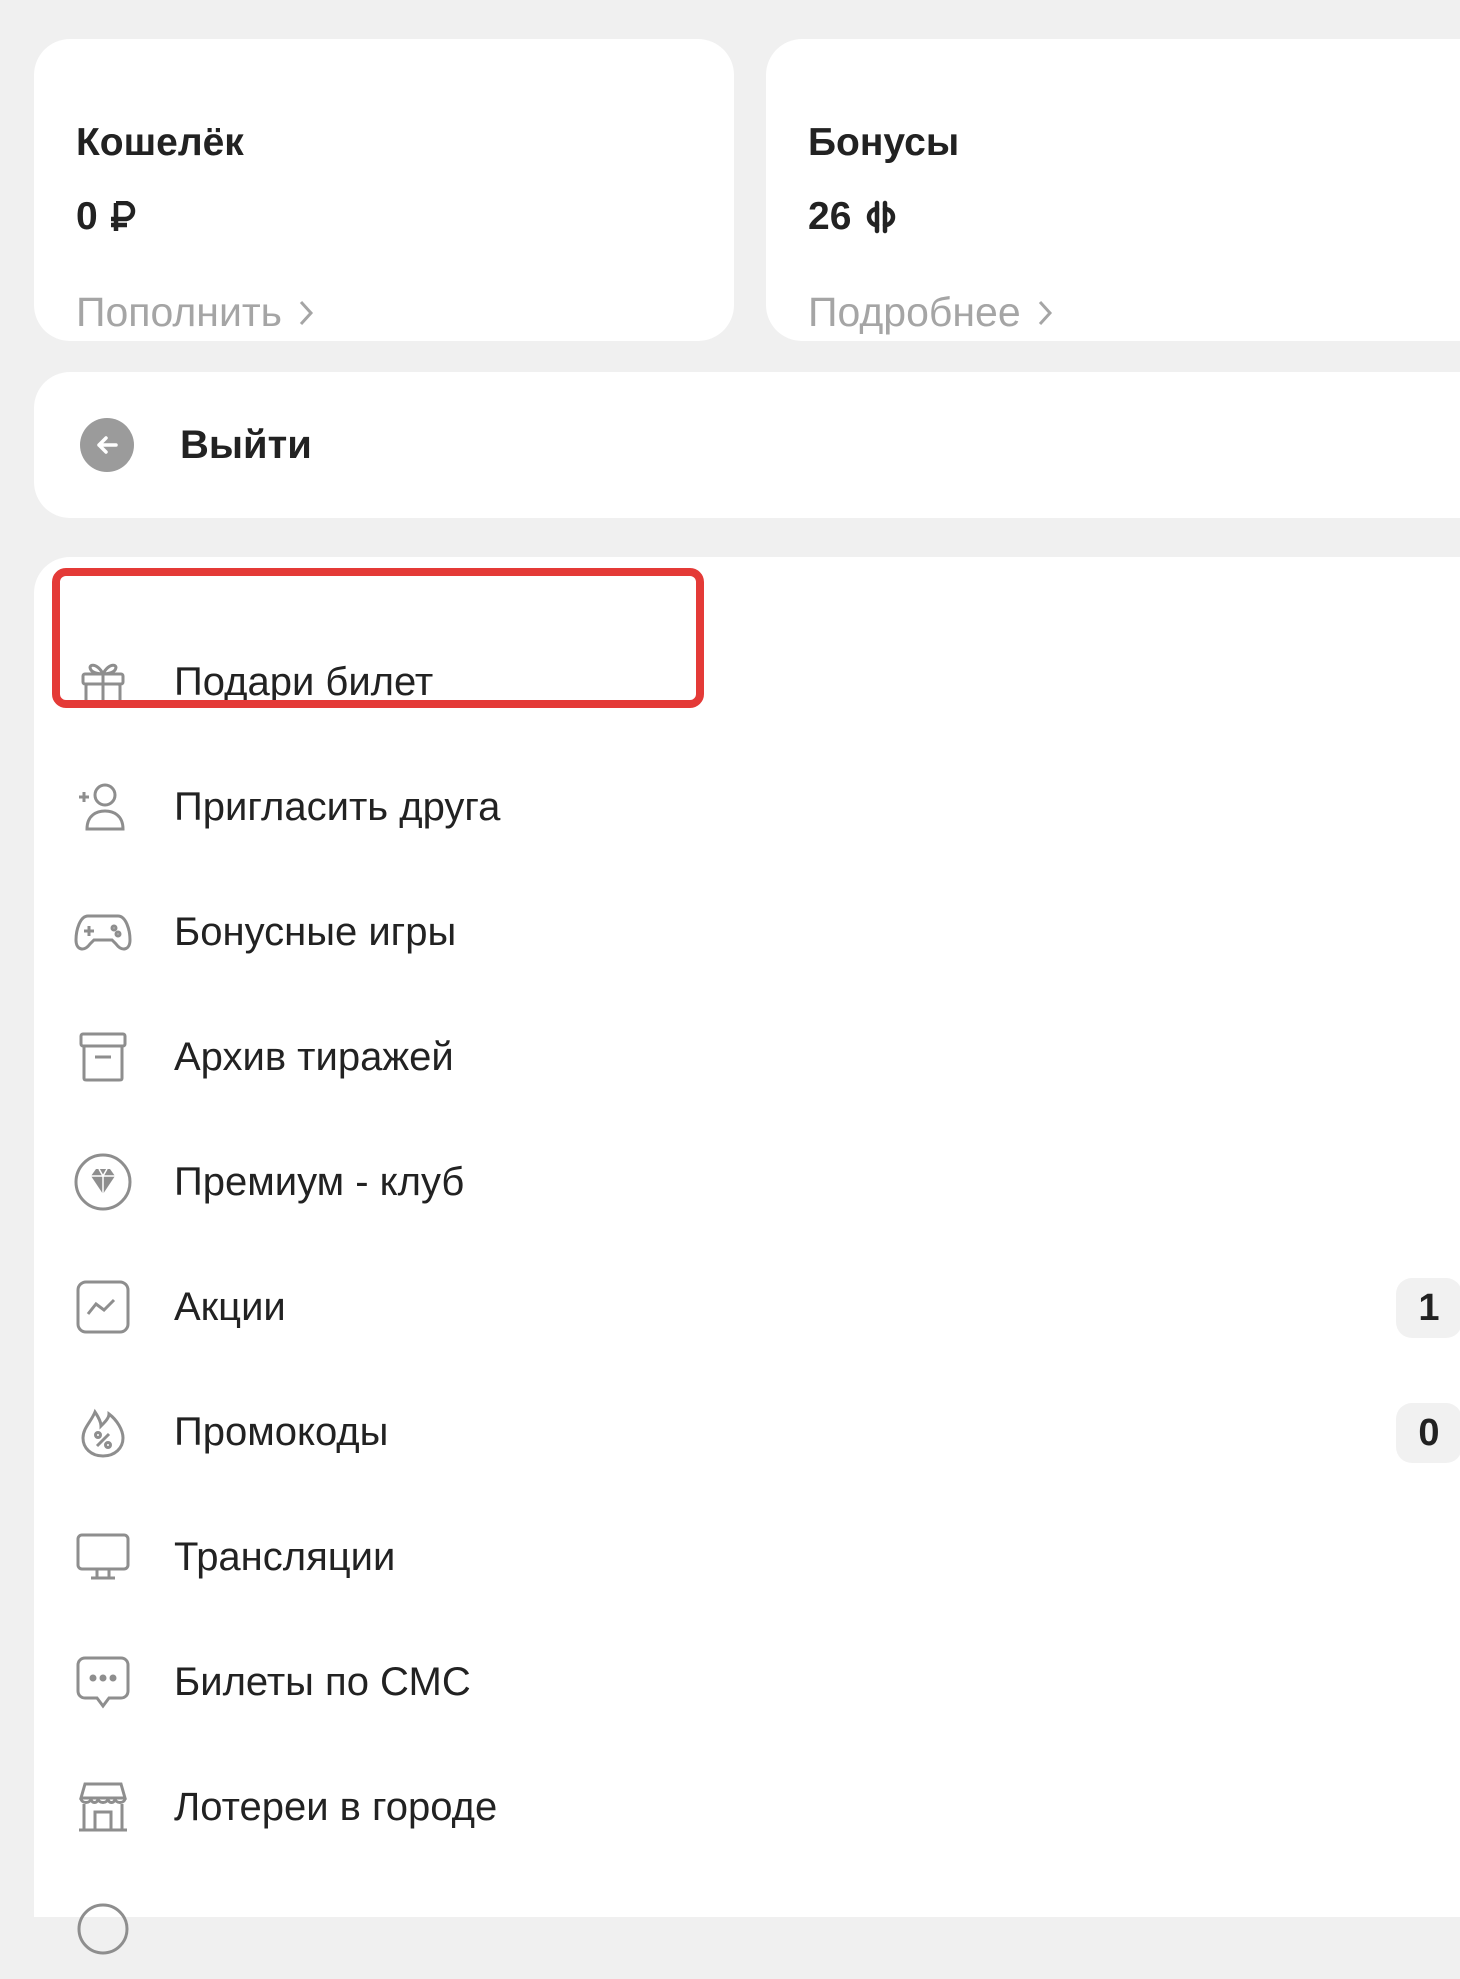 The image size is (1460, 1979). Describe the element at coordinates (766, 1182) in the screenshot. I see `menu-item-premium-club: Премиум - клуб` at that location.